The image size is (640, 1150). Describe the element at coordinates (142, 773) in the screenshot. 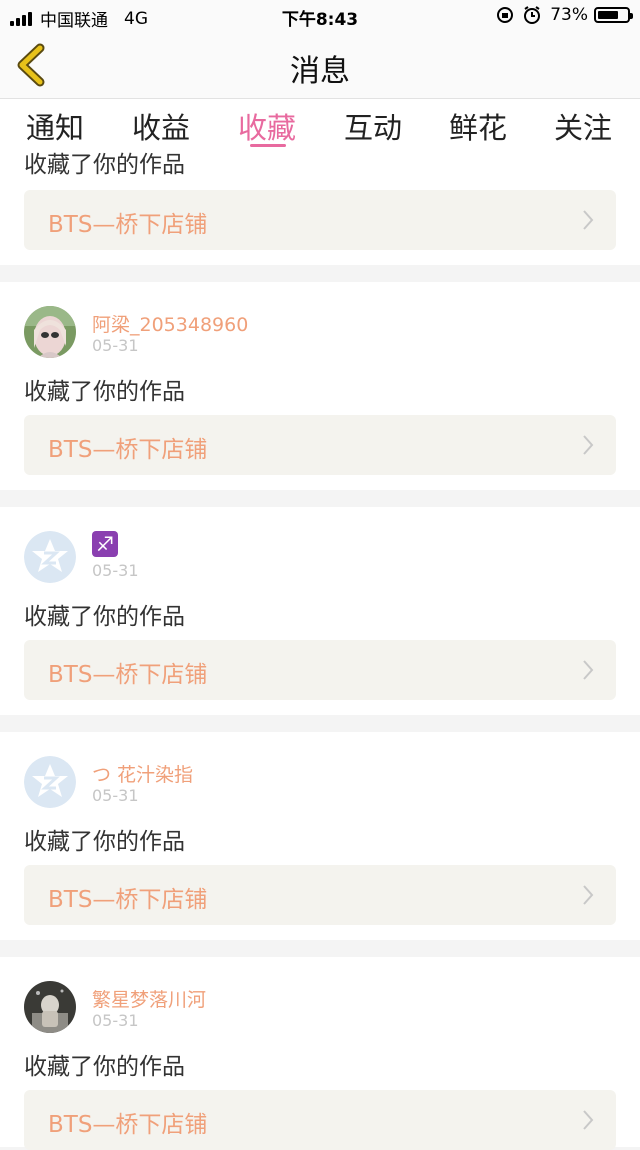

I see `username: つ 花汁染指` at that location.